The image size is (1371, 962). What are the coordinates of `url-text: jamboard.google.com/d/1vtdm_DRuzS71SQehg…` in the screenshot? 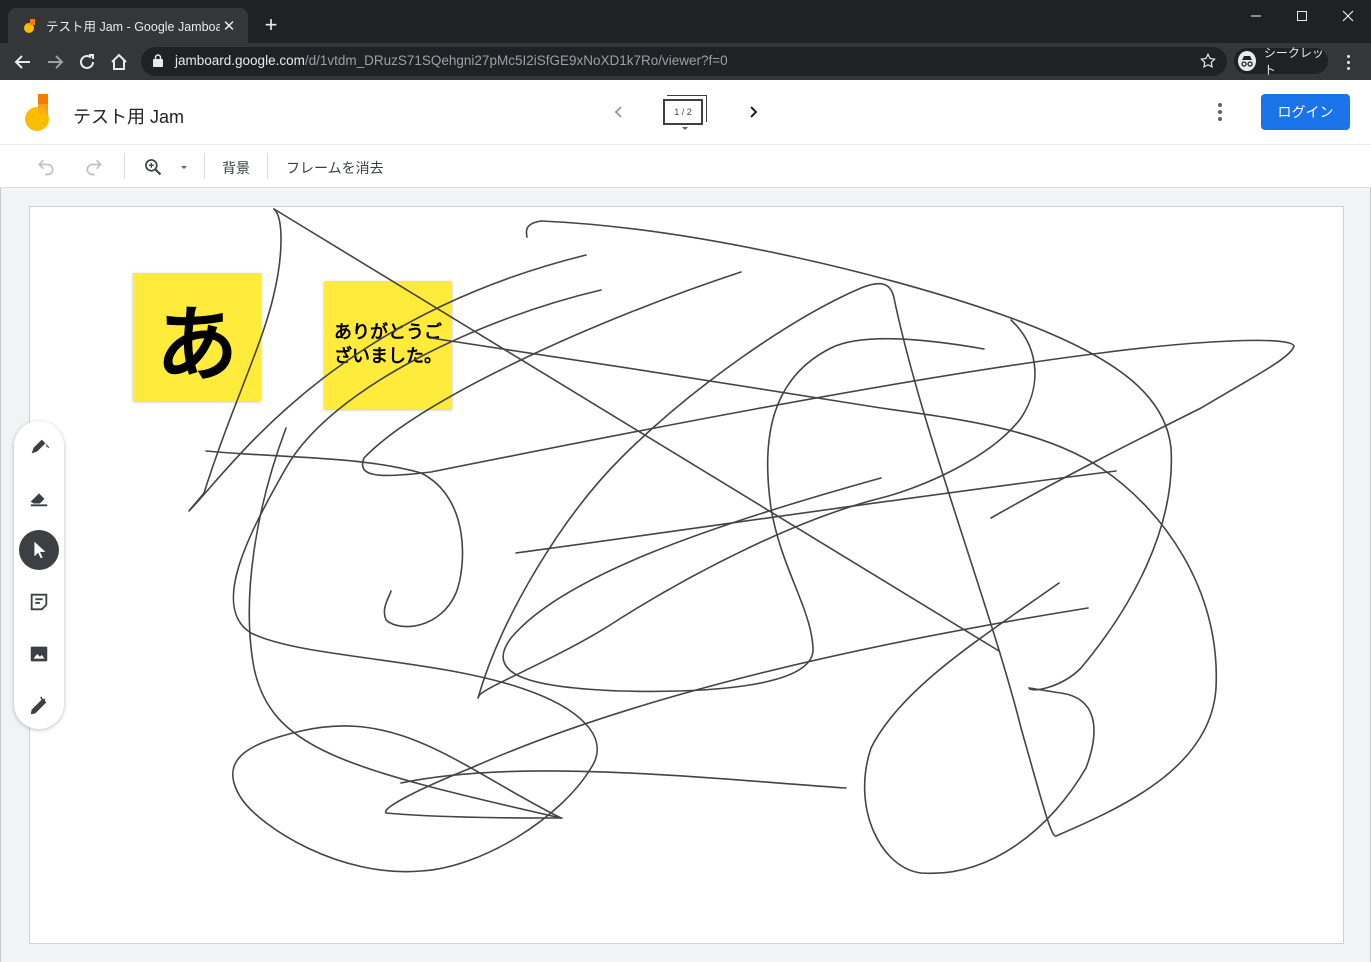 It's located at (451, 60).